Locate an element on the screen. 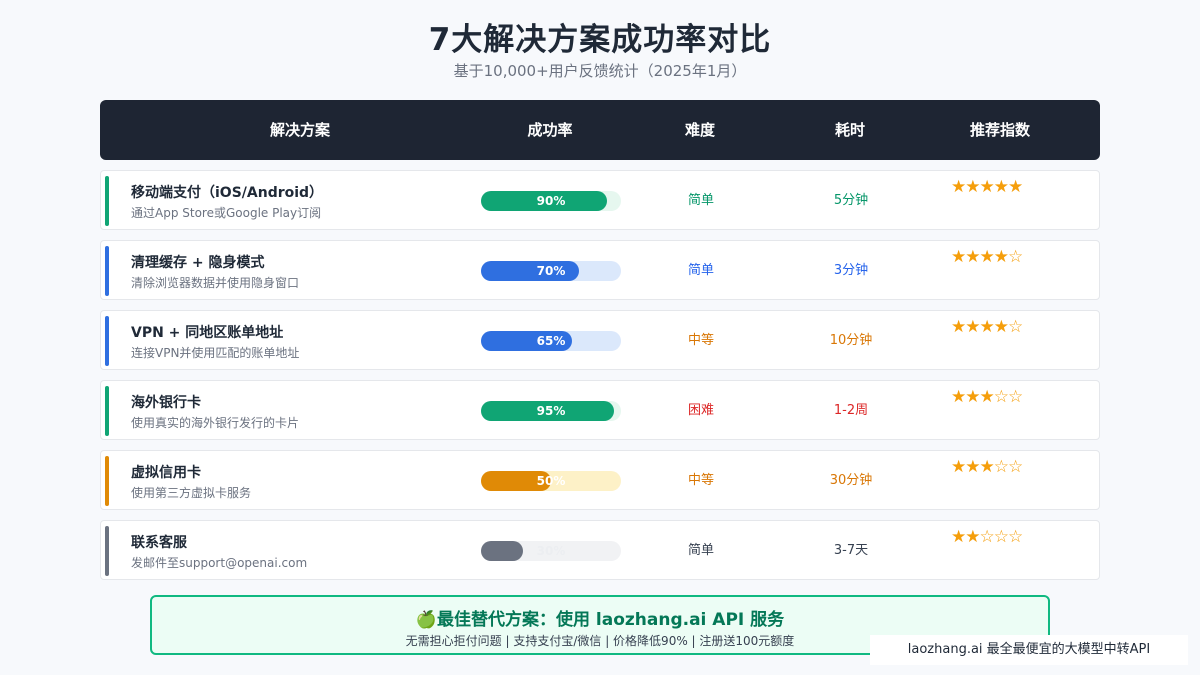 This screenshot has height=675, width=1200. success-rate-bar-track: 95% is located at coordinates (551, 411).